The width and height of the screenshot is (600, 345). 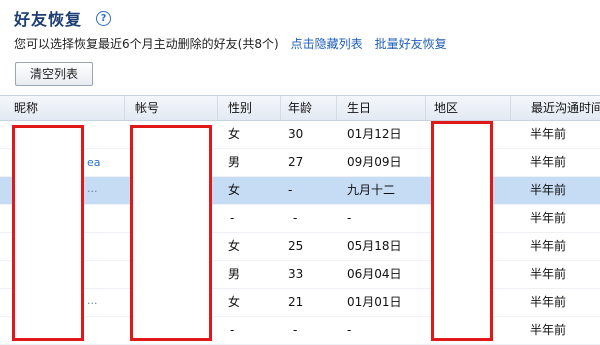 What do you see at coordinates (48, 19) in the screenshot?
I see `page-title: 好友恢复` at bounding box center [48, 19].